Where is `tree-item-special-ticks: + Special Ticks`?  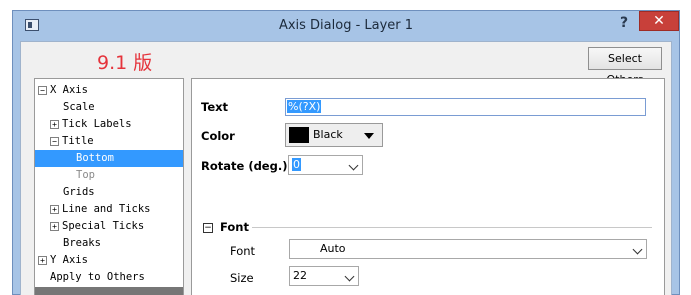 tree-item-special-ticks: + Special Ticks is located at coordinates (97, 226).